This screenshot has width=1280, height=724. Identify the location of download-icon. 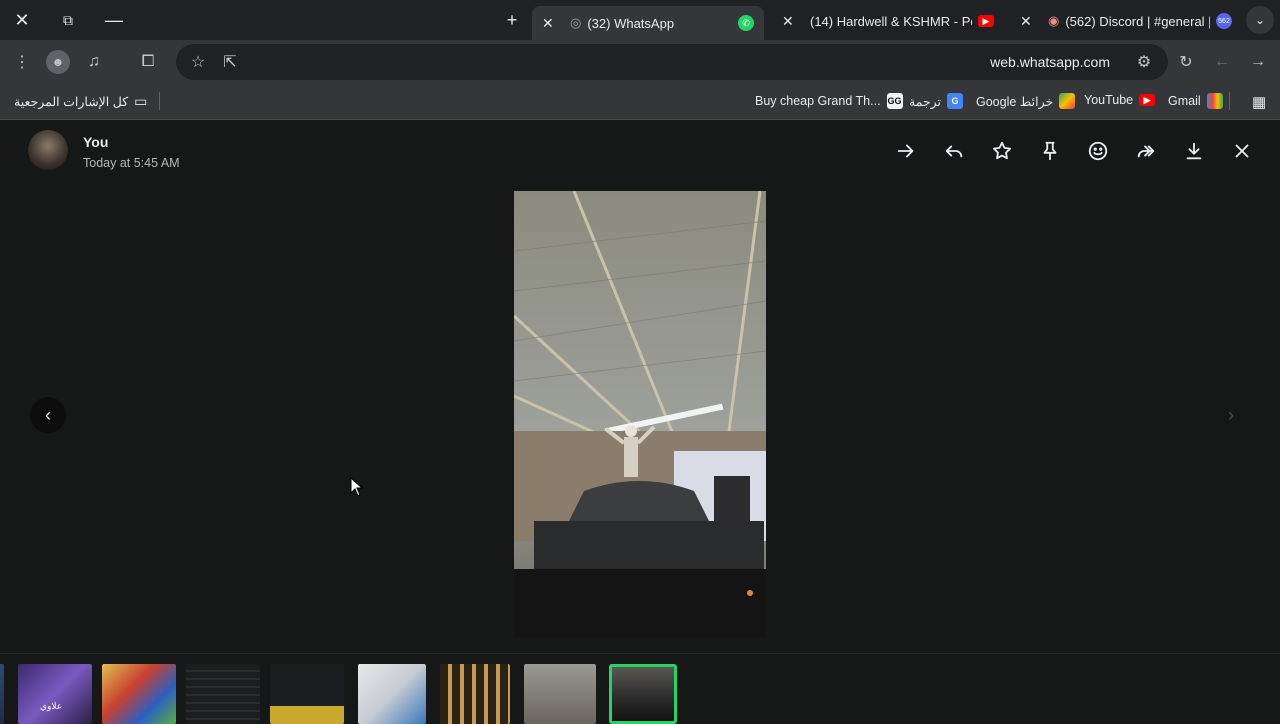
(1194, 151).